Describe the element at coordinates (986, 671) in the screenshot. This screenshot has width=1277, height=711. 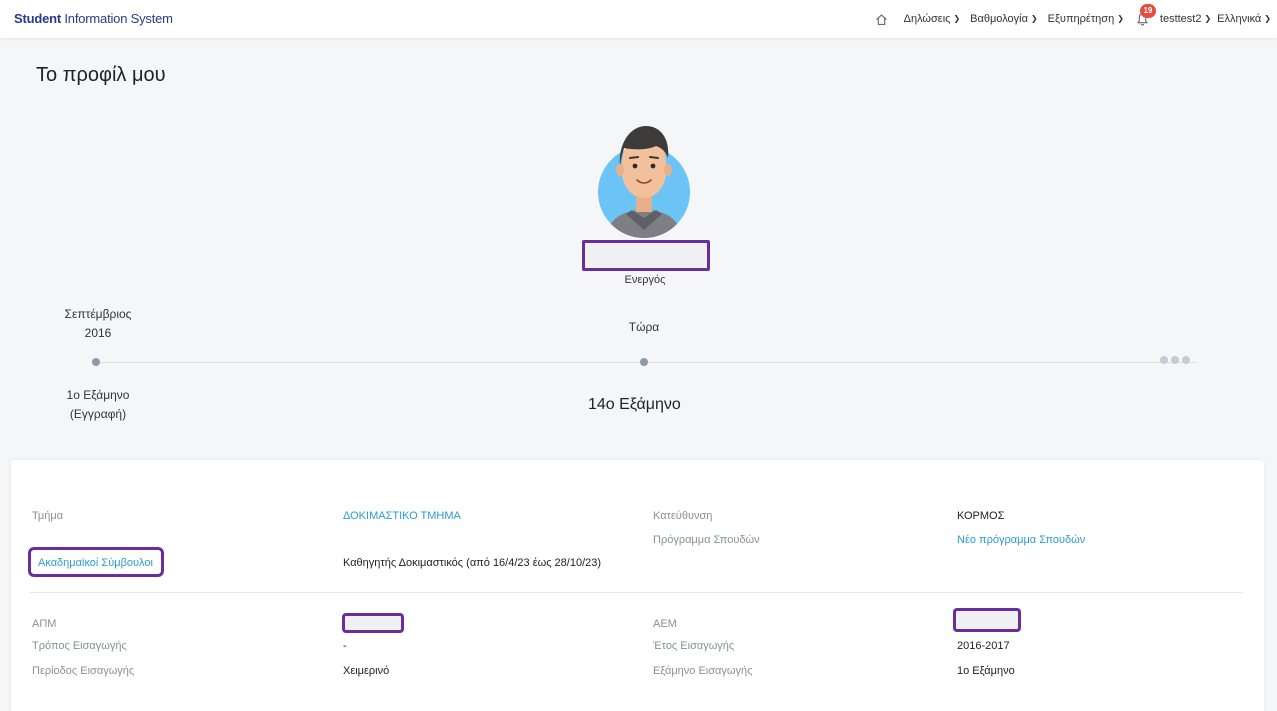
I see `entry-semester-value: 1ο Εξάμηνο` at that location.